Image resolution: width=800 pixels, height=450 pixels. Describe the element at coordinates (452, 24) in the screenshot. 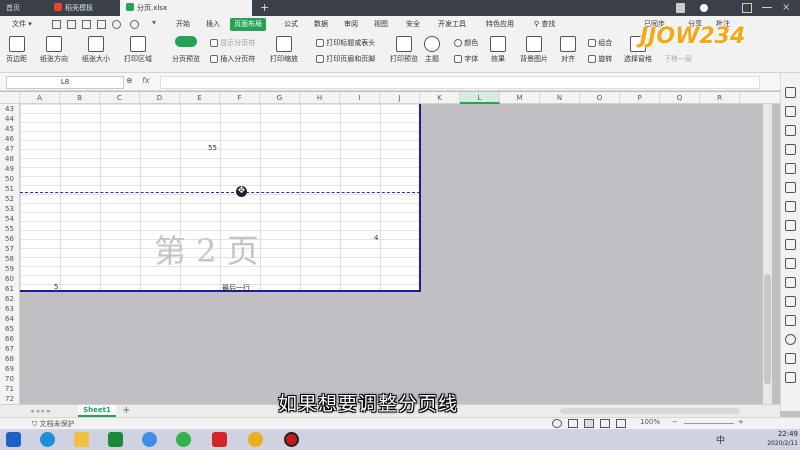

I see `menu-developer: 开发工具` at that location.